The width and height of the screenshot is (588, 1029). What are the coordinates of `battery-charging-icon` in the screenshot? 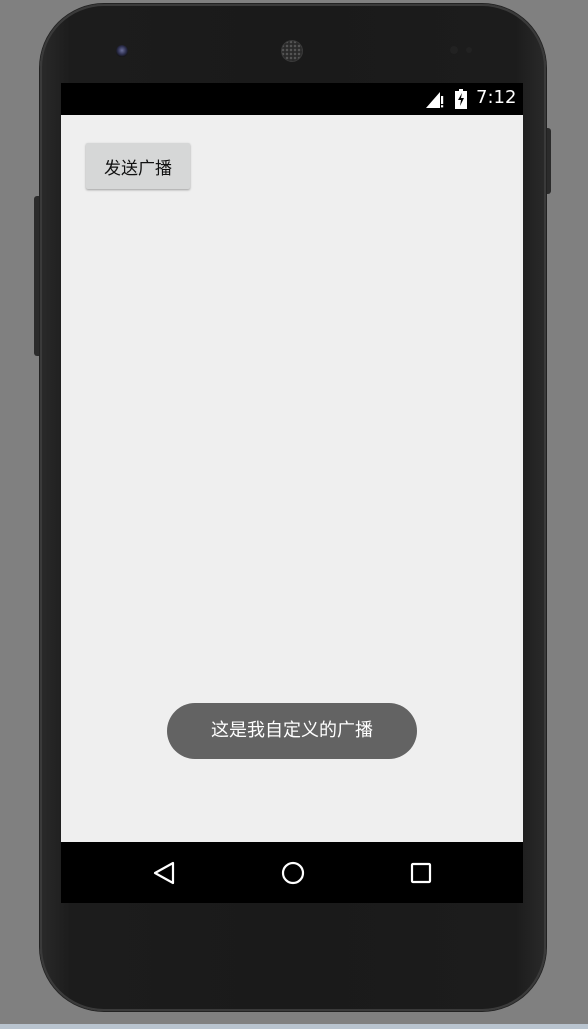 It's located at (461, 99).